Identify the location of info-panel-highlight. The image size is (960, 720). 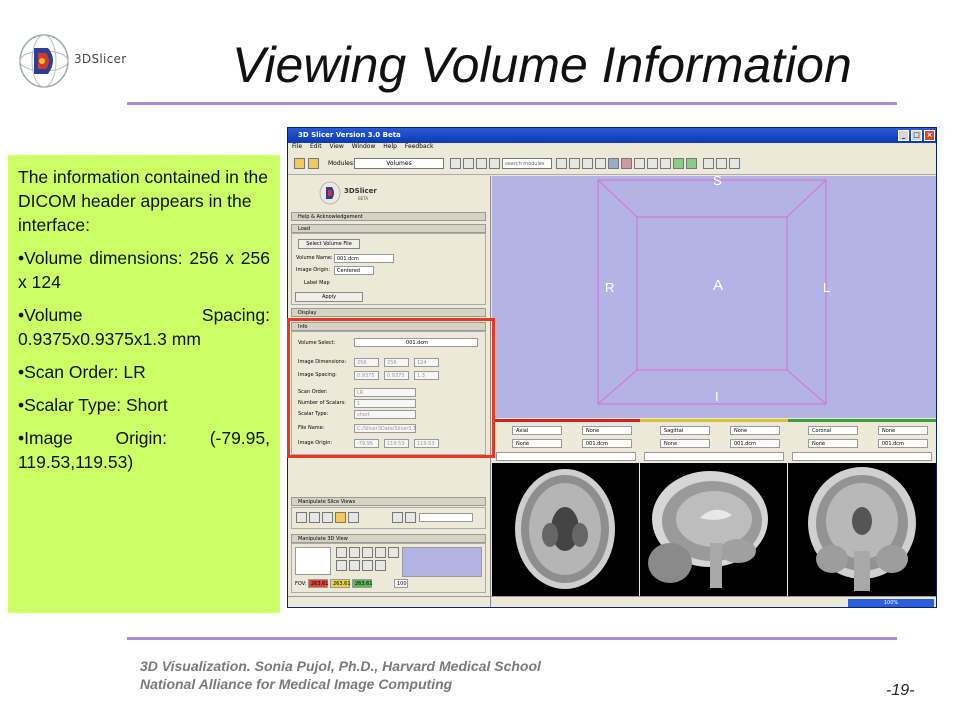
(391, 388).